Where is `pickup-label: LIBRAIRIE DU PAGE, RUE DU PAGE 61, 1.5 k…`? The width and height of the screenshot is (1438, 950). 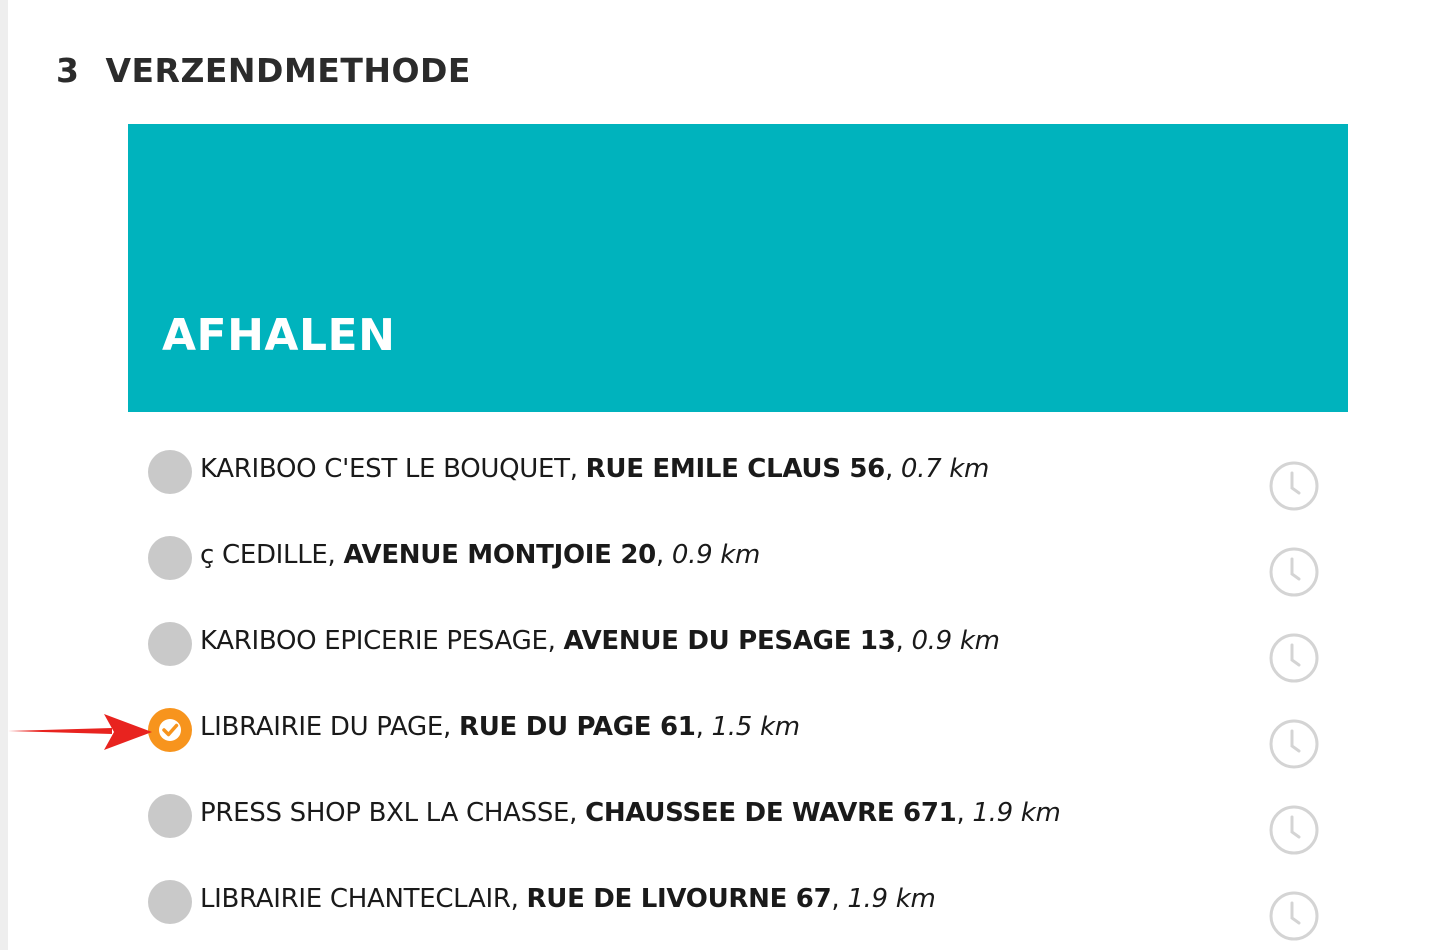
pickup-label: LIBRAIRIE DU PAGE, RUE DU PAGE 61, 1.5 k… is located at coordinates (500, 727).